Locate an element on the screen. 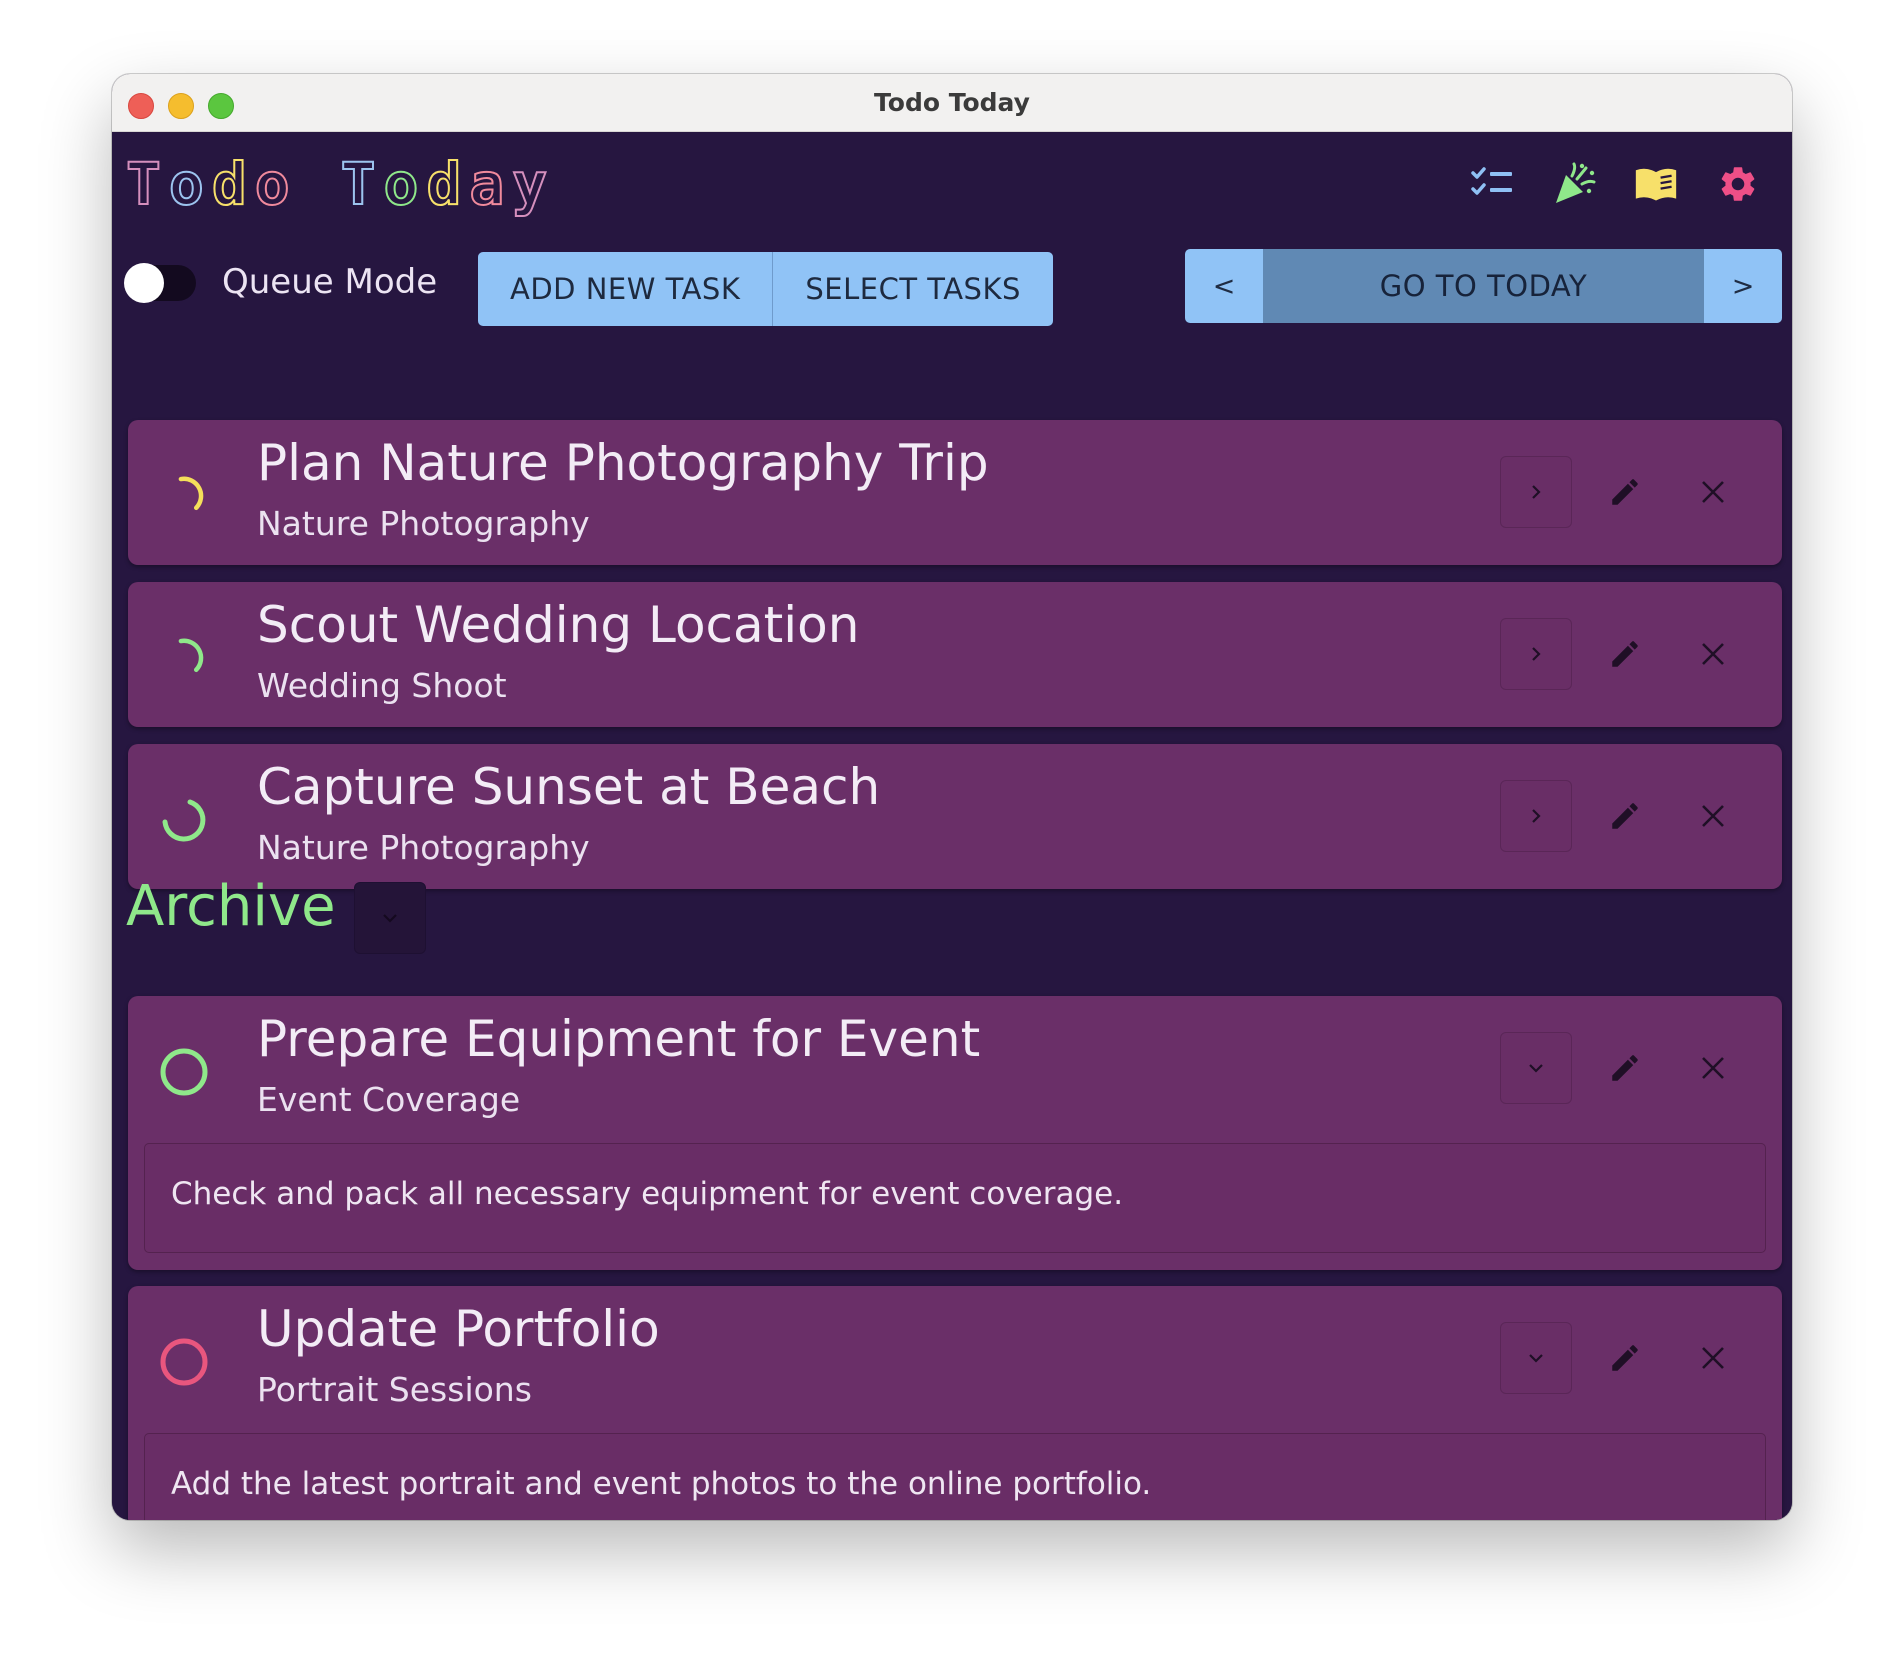 Image resolution: width=1904 pixels, height=1668 pixels. date-navigation: < GO TO TODAY > is located at coordinates (1483, 286).